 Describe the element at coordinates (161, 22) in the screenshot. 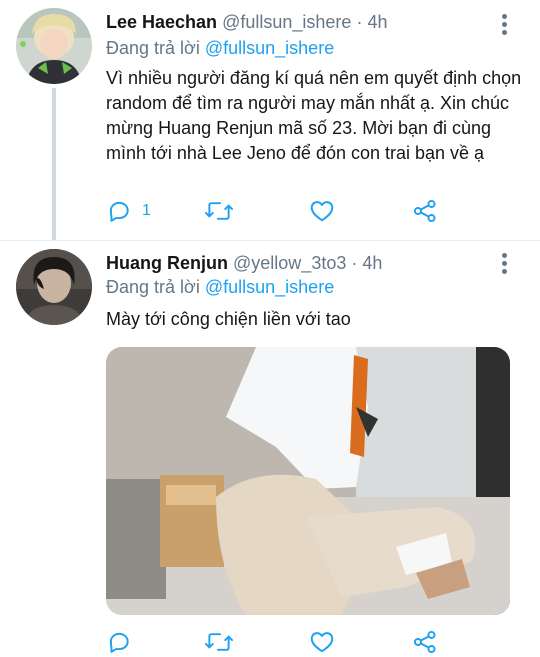

I see `display-name: Lee Haechan` at that location.